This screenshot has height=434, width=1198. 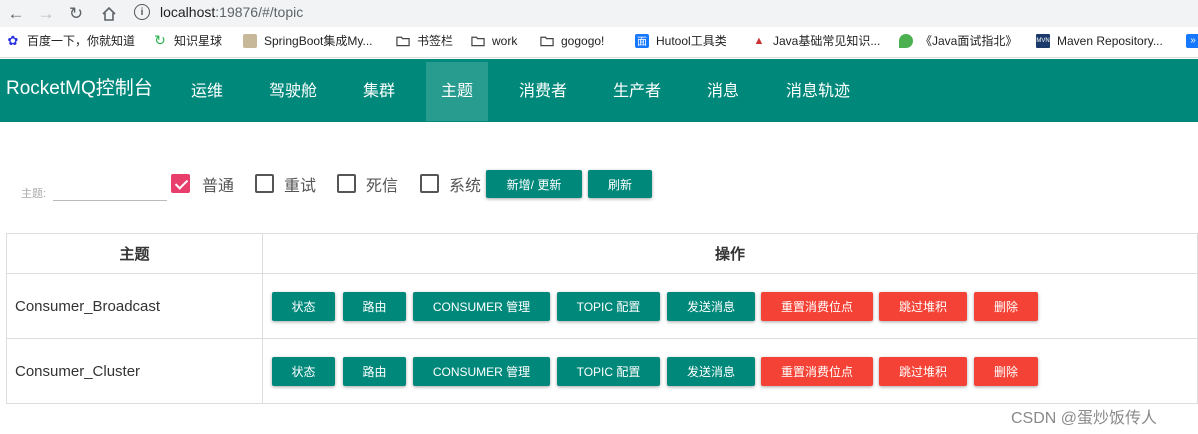 I want to click on bookmark-baidu: ✿ 百度一下，你就知道, so click(x=70, y=40).